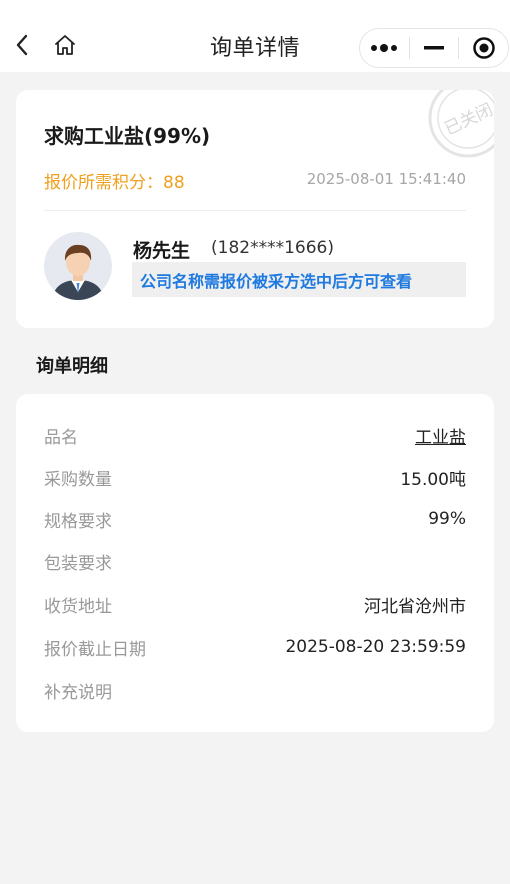  Describe the element at coordinates (78, 479) in the screenshot. I see `detail-label: 采购数量` at that location.